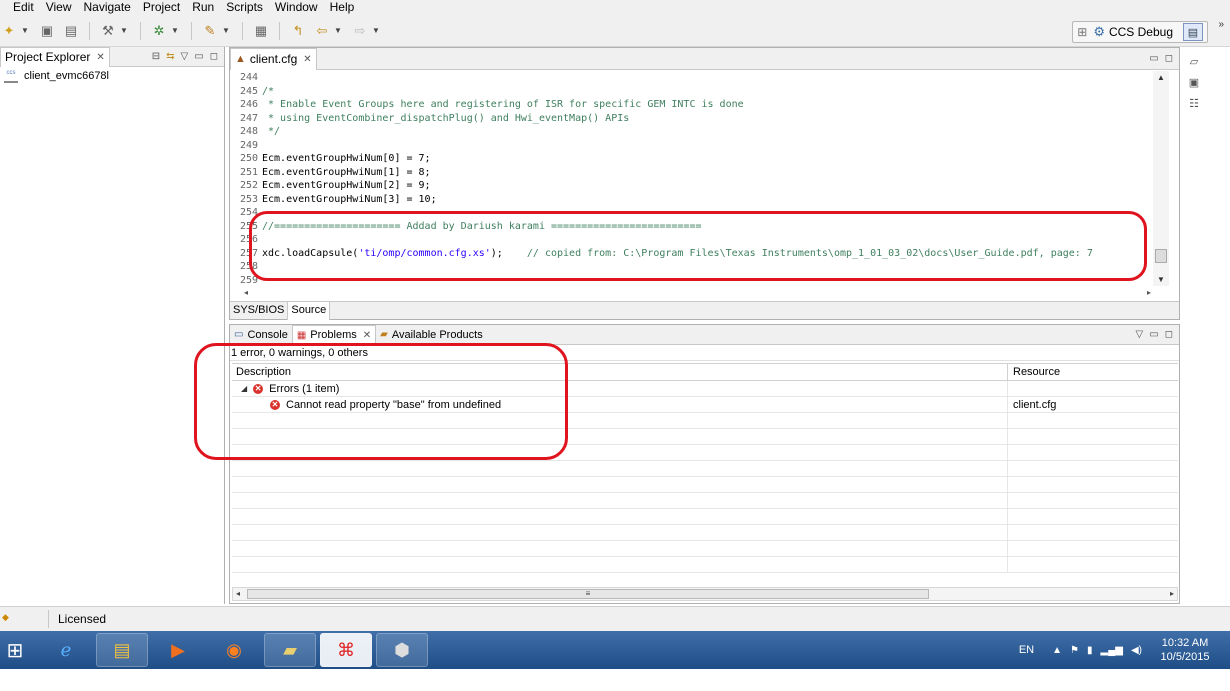 The width and height of the screenshot is (1230, 691). What do you see at coordinates (112, 76) in the screenshot?
I see `tree-project-node: ccs client_evmc6678l` at bounding box center [112, 76].